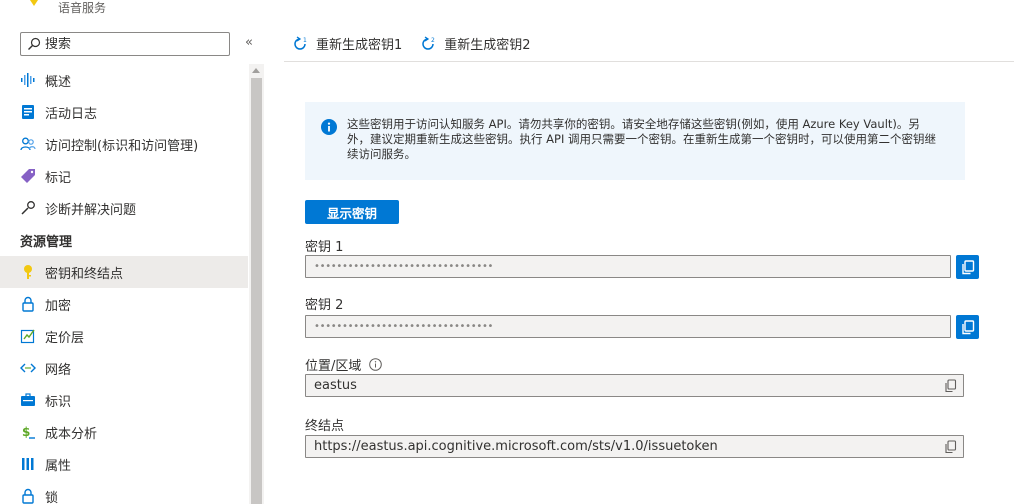 Image resolution: width=1014 pixels, height=504 pixels. I want to click on tag-icon, so click(28, 176).